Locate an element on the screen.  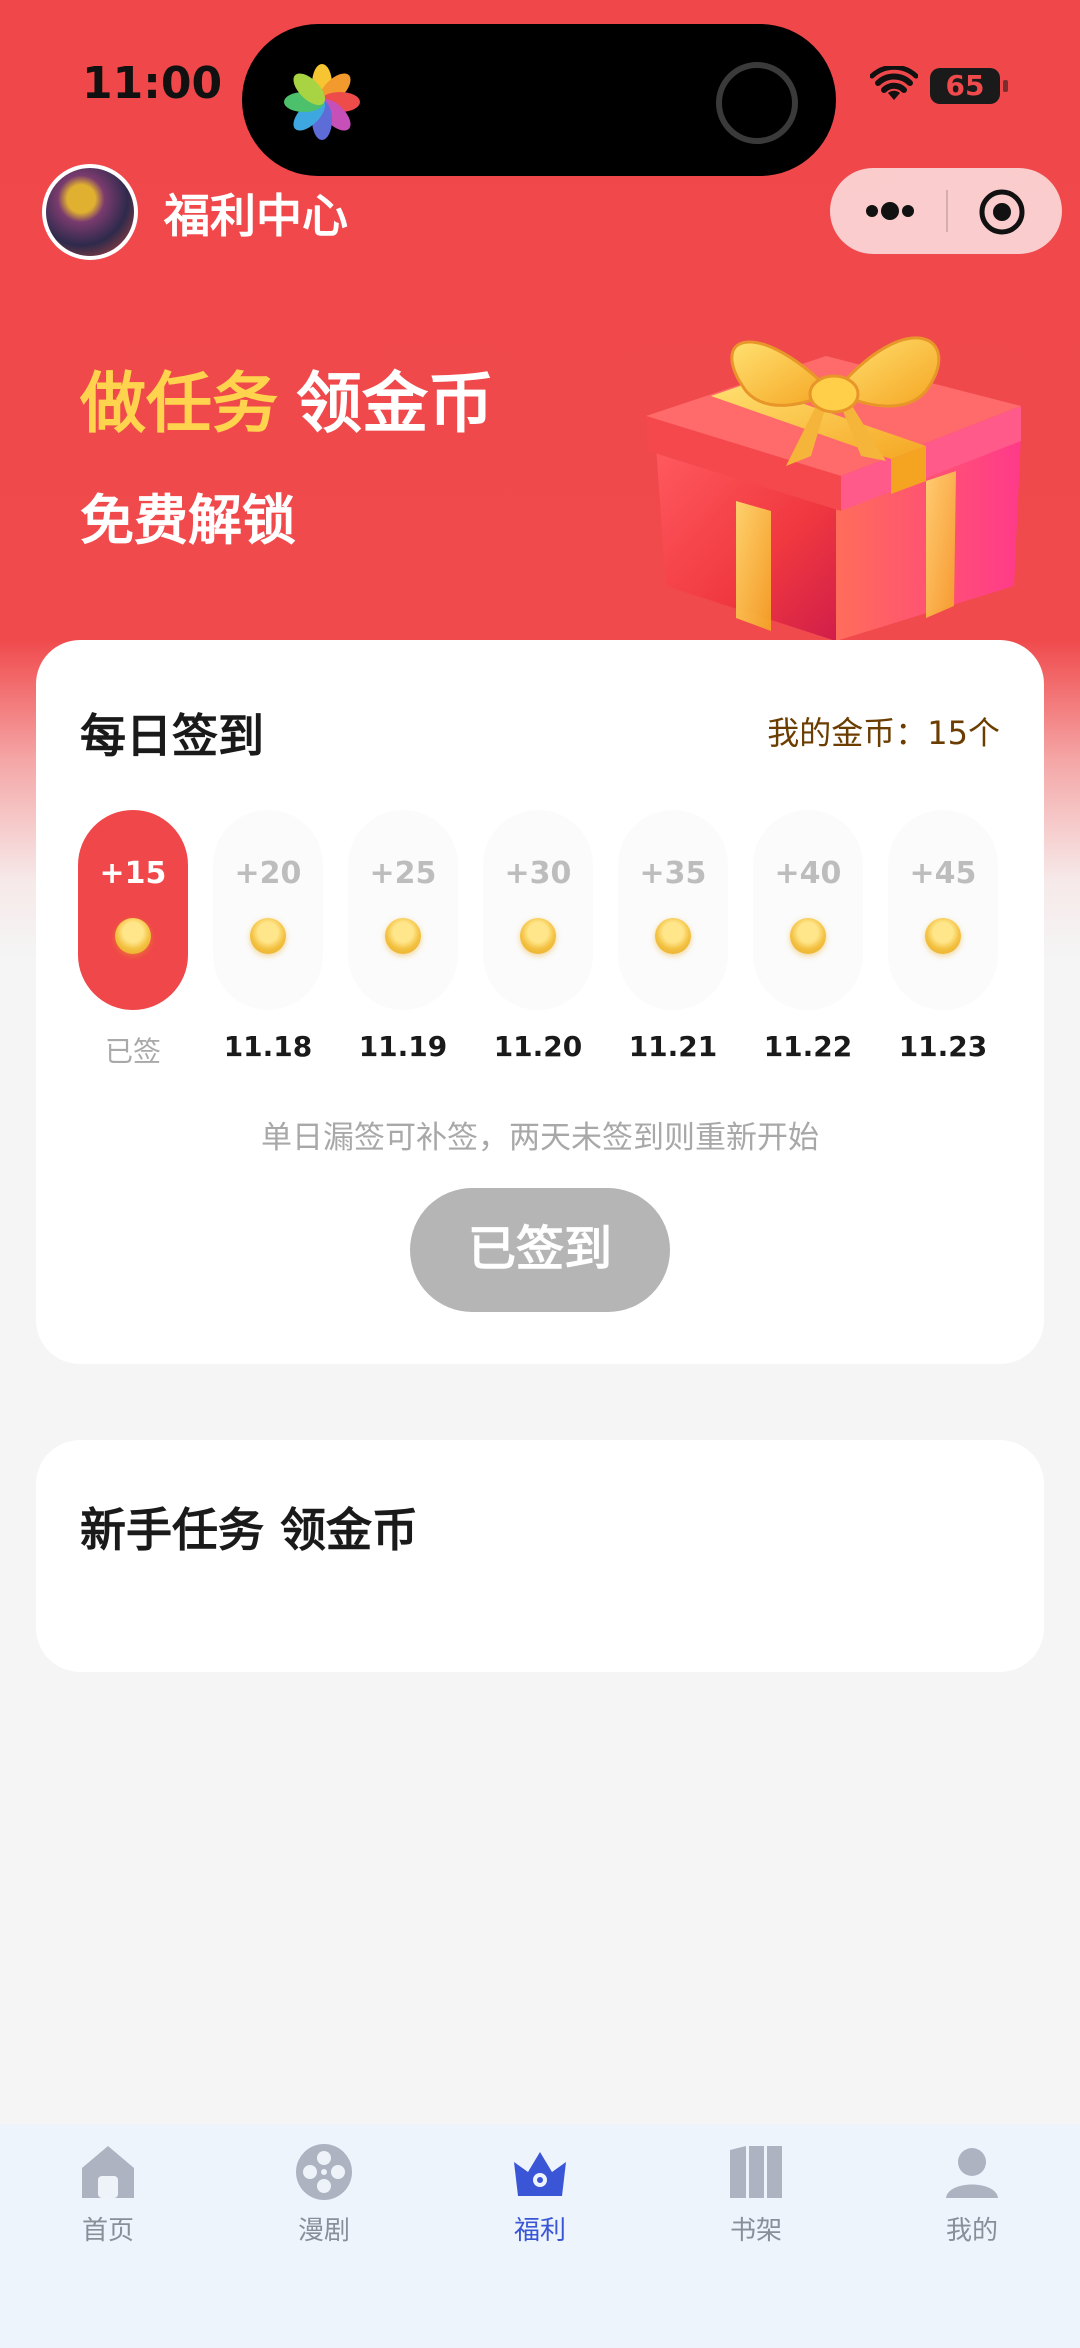
signin-day-7: +45 11.23 is located at coordinates (943, 936).